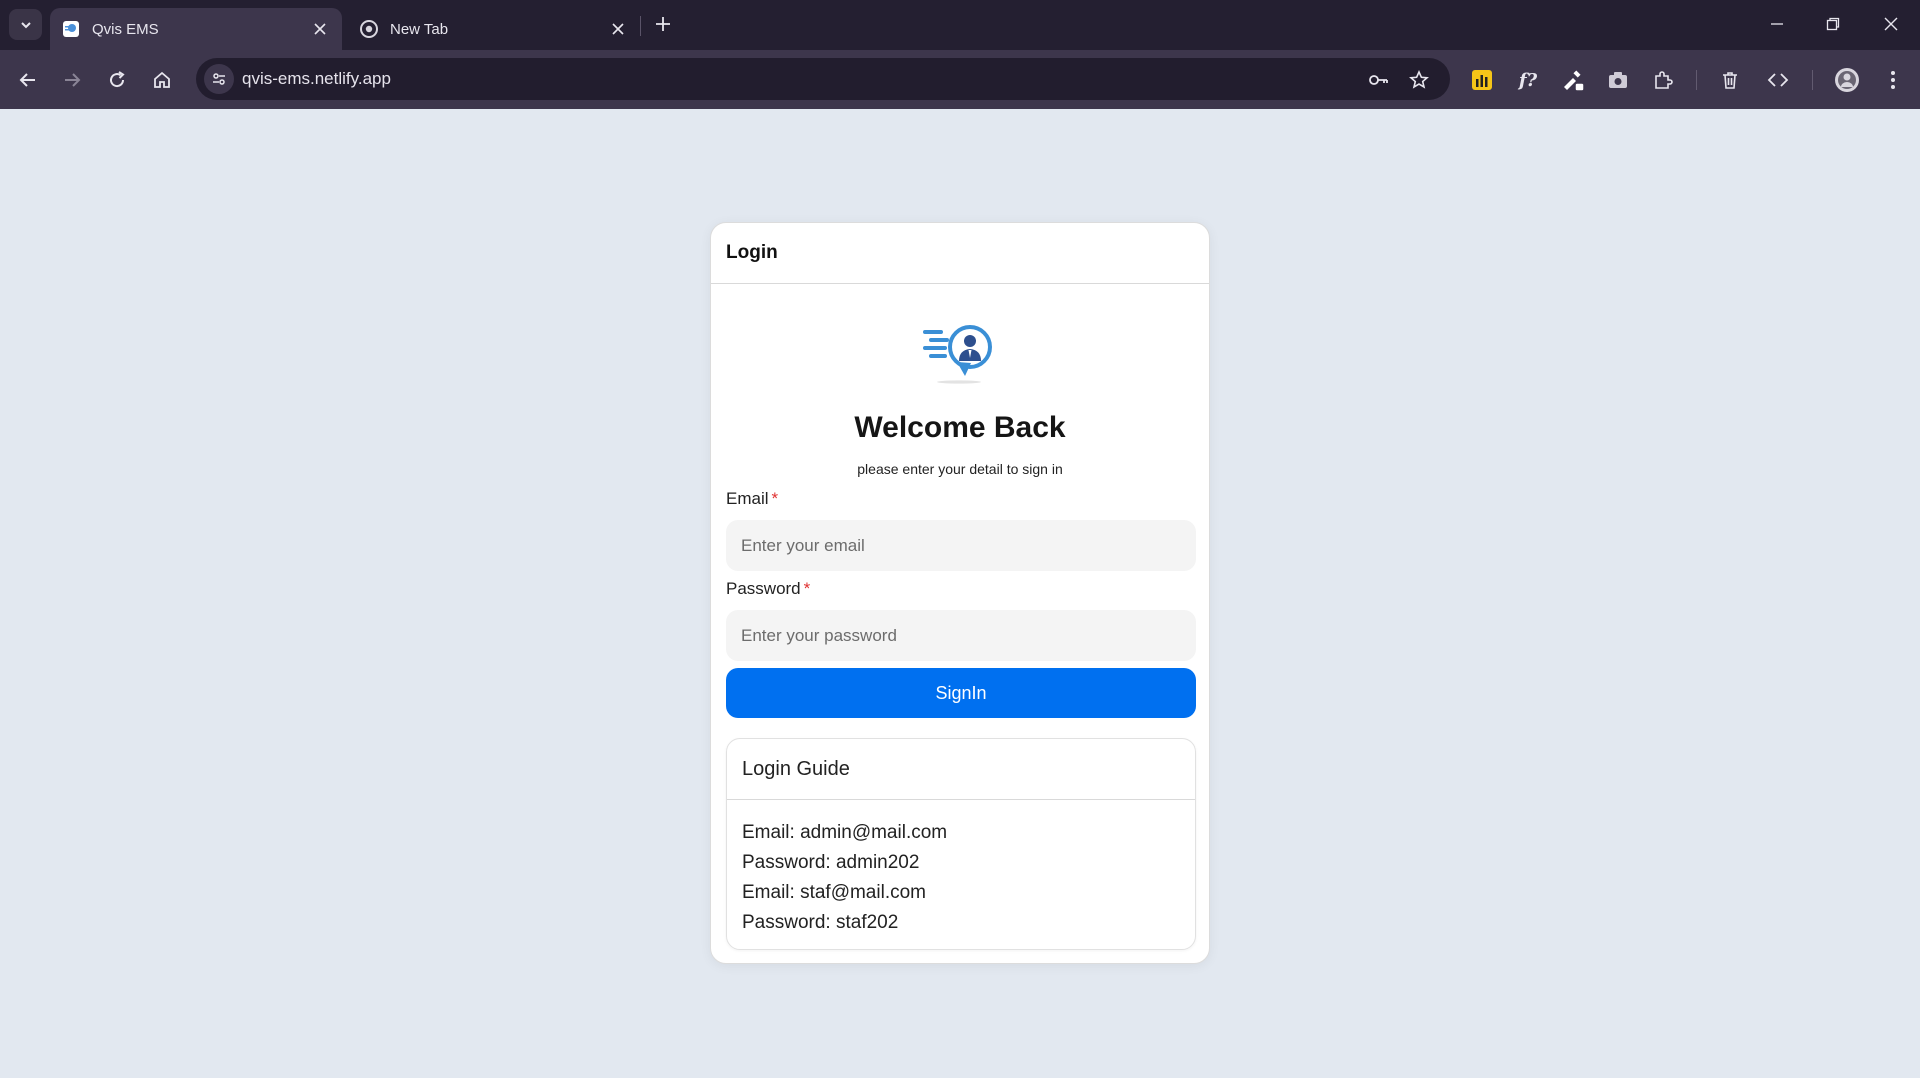 The image size is (1920, 1078). What do you see at coordinates (961, 635) in the screenshot?
I see `password-input` at bounding box center [961, 635].